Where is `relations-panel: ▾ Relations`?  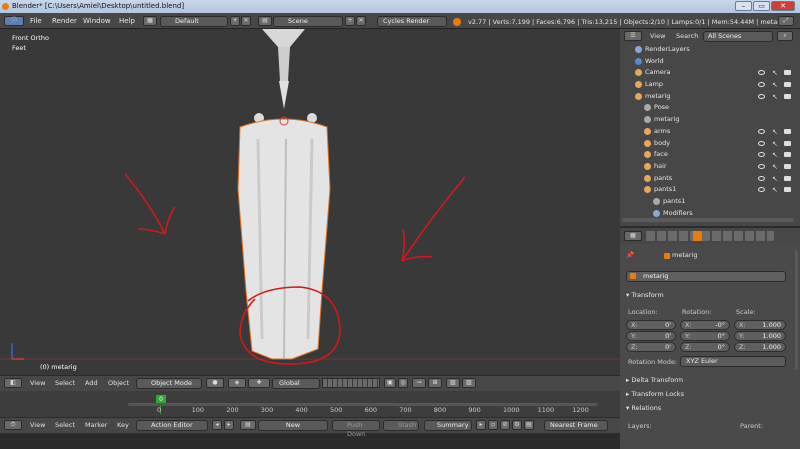
relations-panel: ▾ Relations is located at coordinates (643, 408).